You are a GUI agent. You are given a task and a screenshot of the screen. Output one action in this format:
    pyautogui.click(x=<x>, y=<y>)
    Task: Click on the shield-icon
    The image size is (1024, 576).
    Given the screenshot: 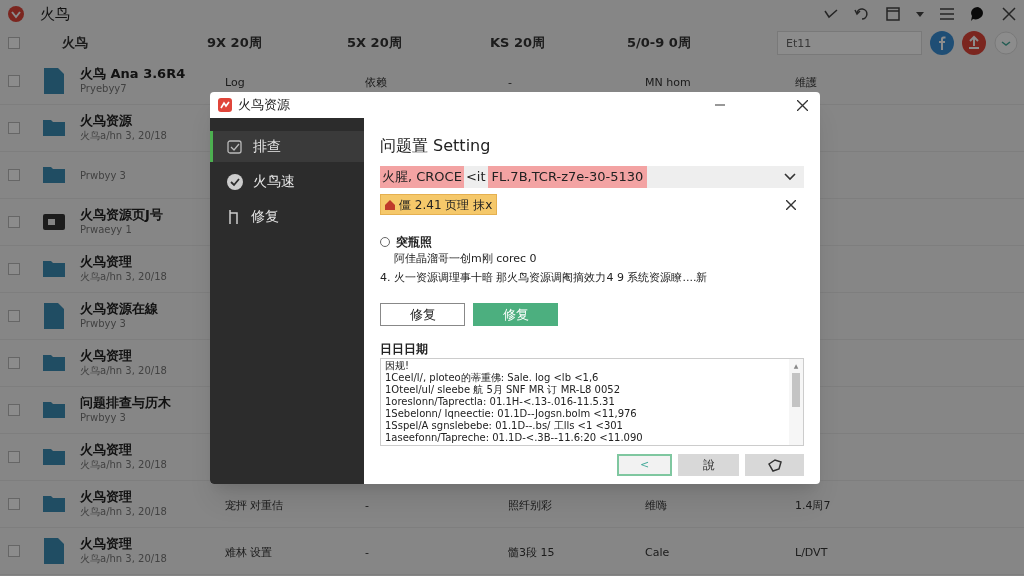 What is the action you would take?
    pyautogui.click(x=774, y=465)
    